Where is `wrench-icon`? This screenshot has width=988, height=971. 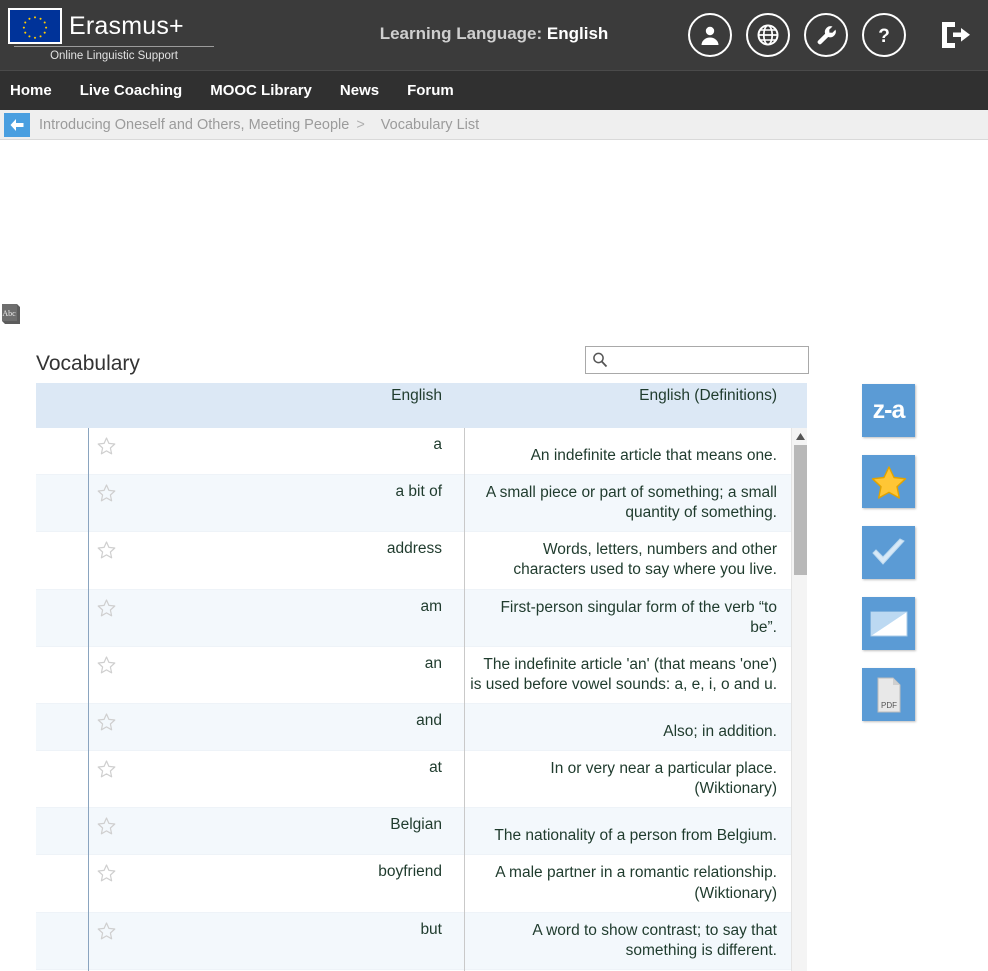
wrench-icon is located at coordinates (826, 35).